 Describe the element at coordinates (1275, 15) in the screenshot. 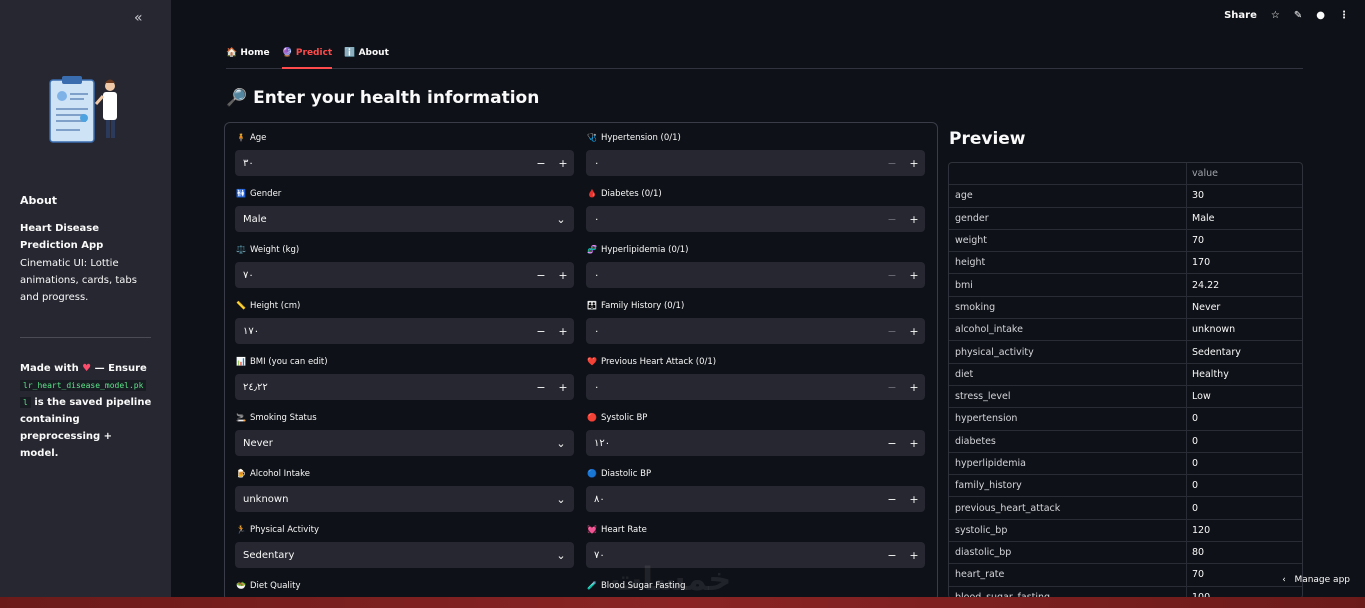

I see `star-icon: ☆` at that location.